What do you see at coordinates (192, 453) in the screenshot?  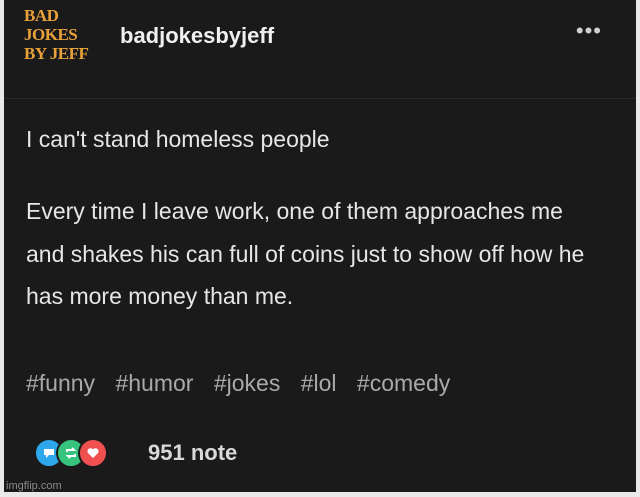 I see `note-count: 951 note` at bounding box center [192, 453].